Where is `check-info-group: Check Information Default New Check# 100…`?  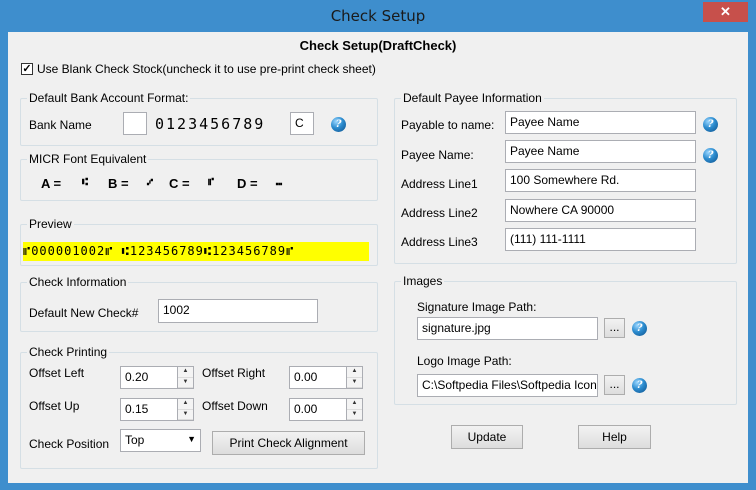
check-info-group: Check Information Default New Check# 100… is located at coordinates (199, 303).